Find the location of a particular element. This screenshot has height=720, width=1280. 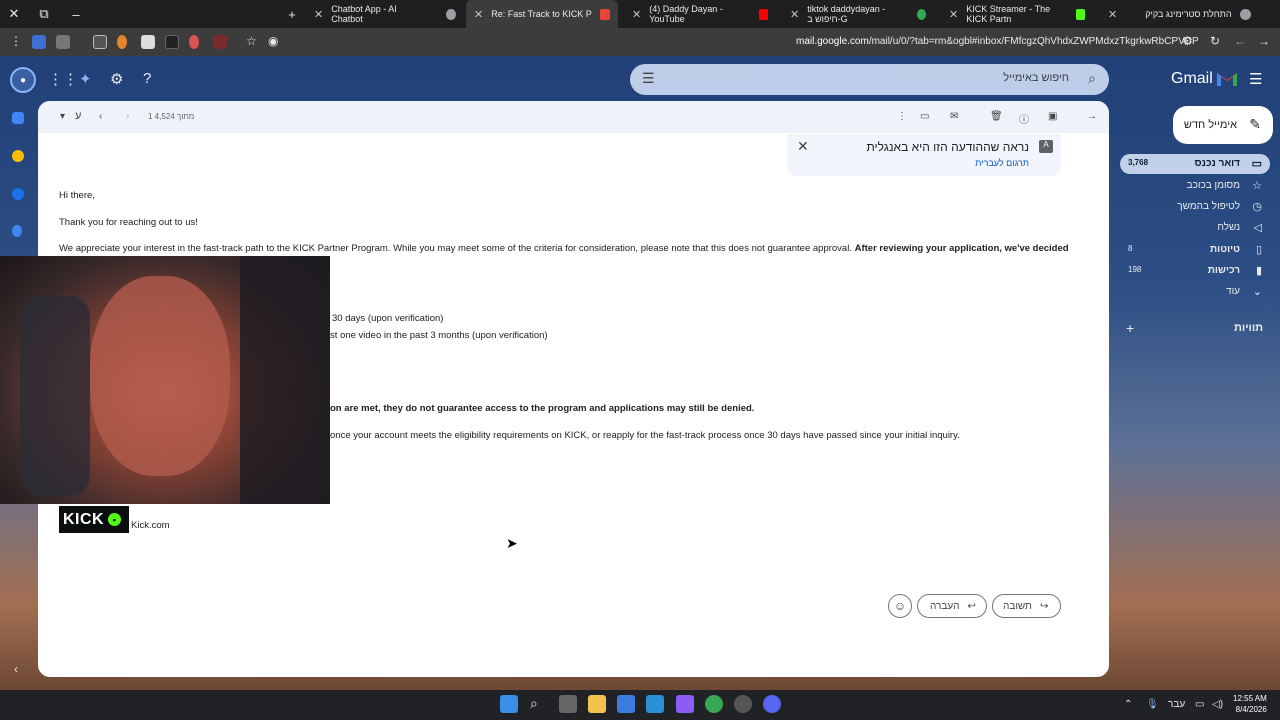

calendar-icon is located at coordinates (18, 118).